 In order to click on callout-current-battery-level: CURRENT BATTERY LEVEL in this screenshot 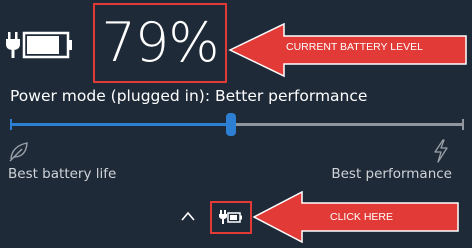, I will do `click(354, 47)`.